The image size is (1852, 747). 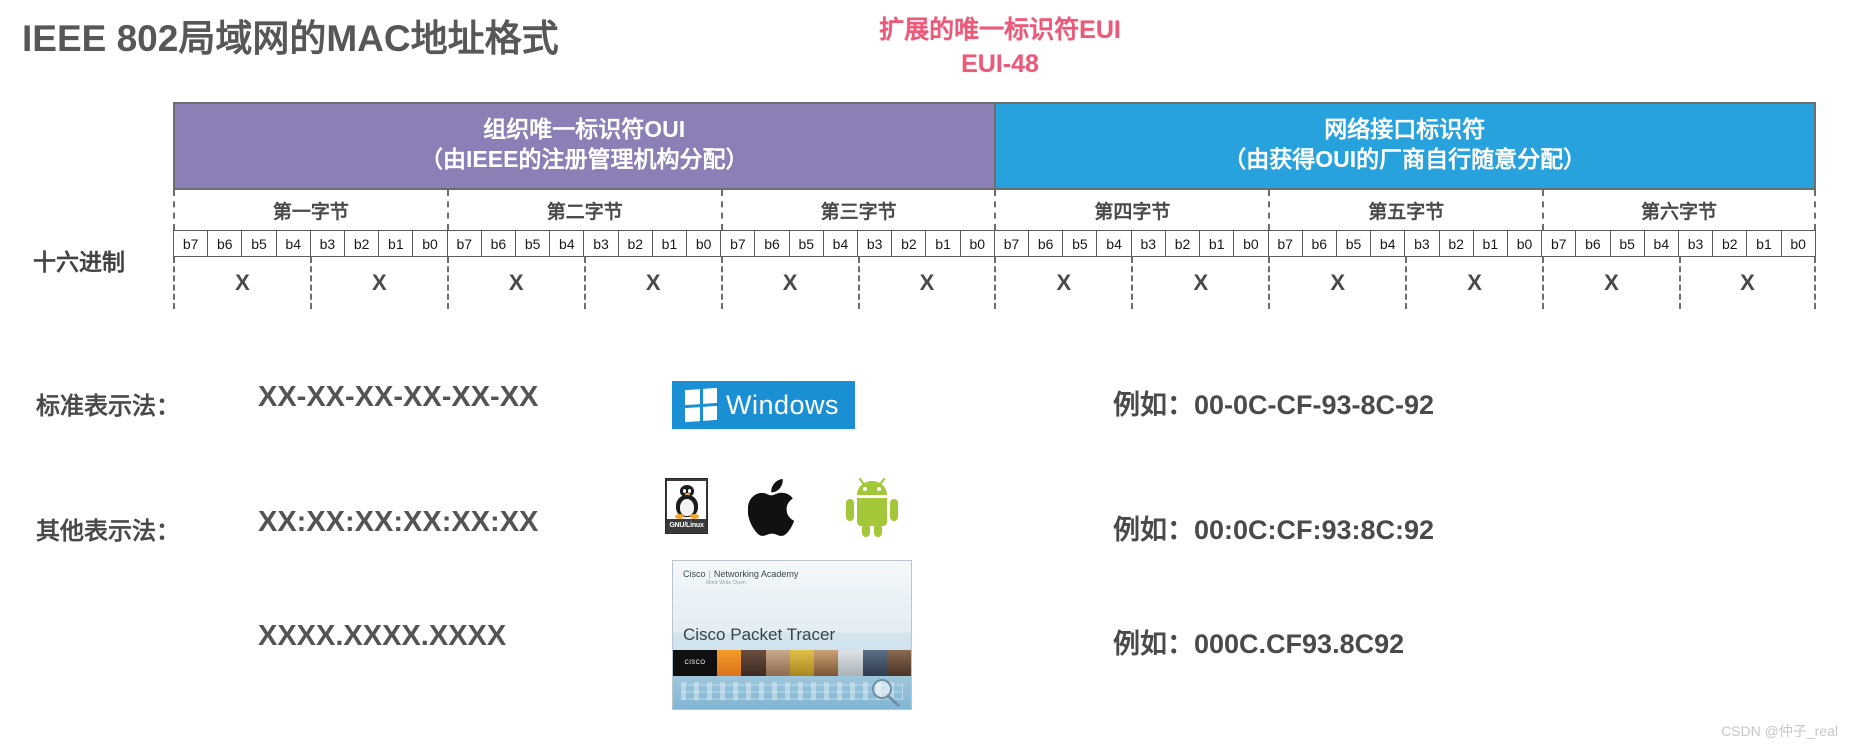 I want to click on byte-label: 第六字节, so click(x=1679, y=210).